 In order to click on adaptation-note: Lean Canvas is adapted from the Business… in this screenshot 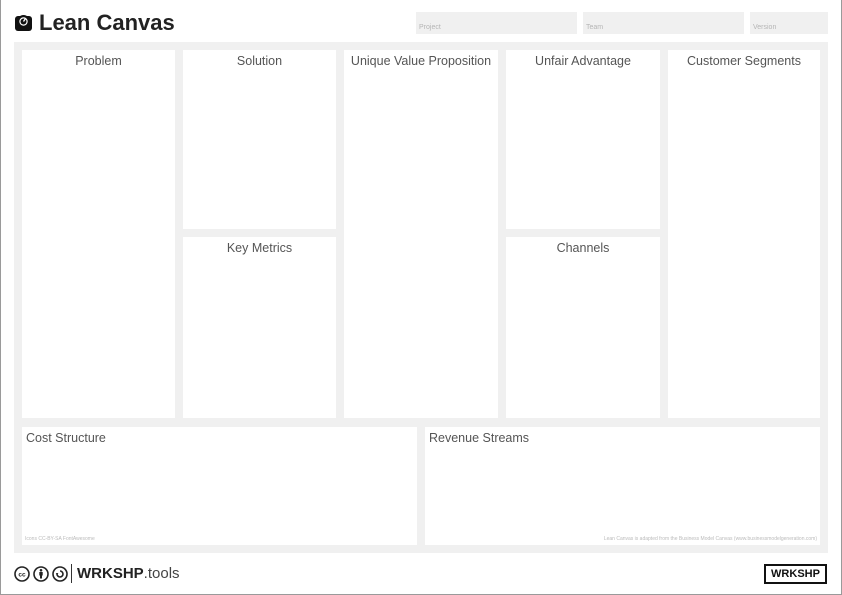, I will do `click(710, 539)`.